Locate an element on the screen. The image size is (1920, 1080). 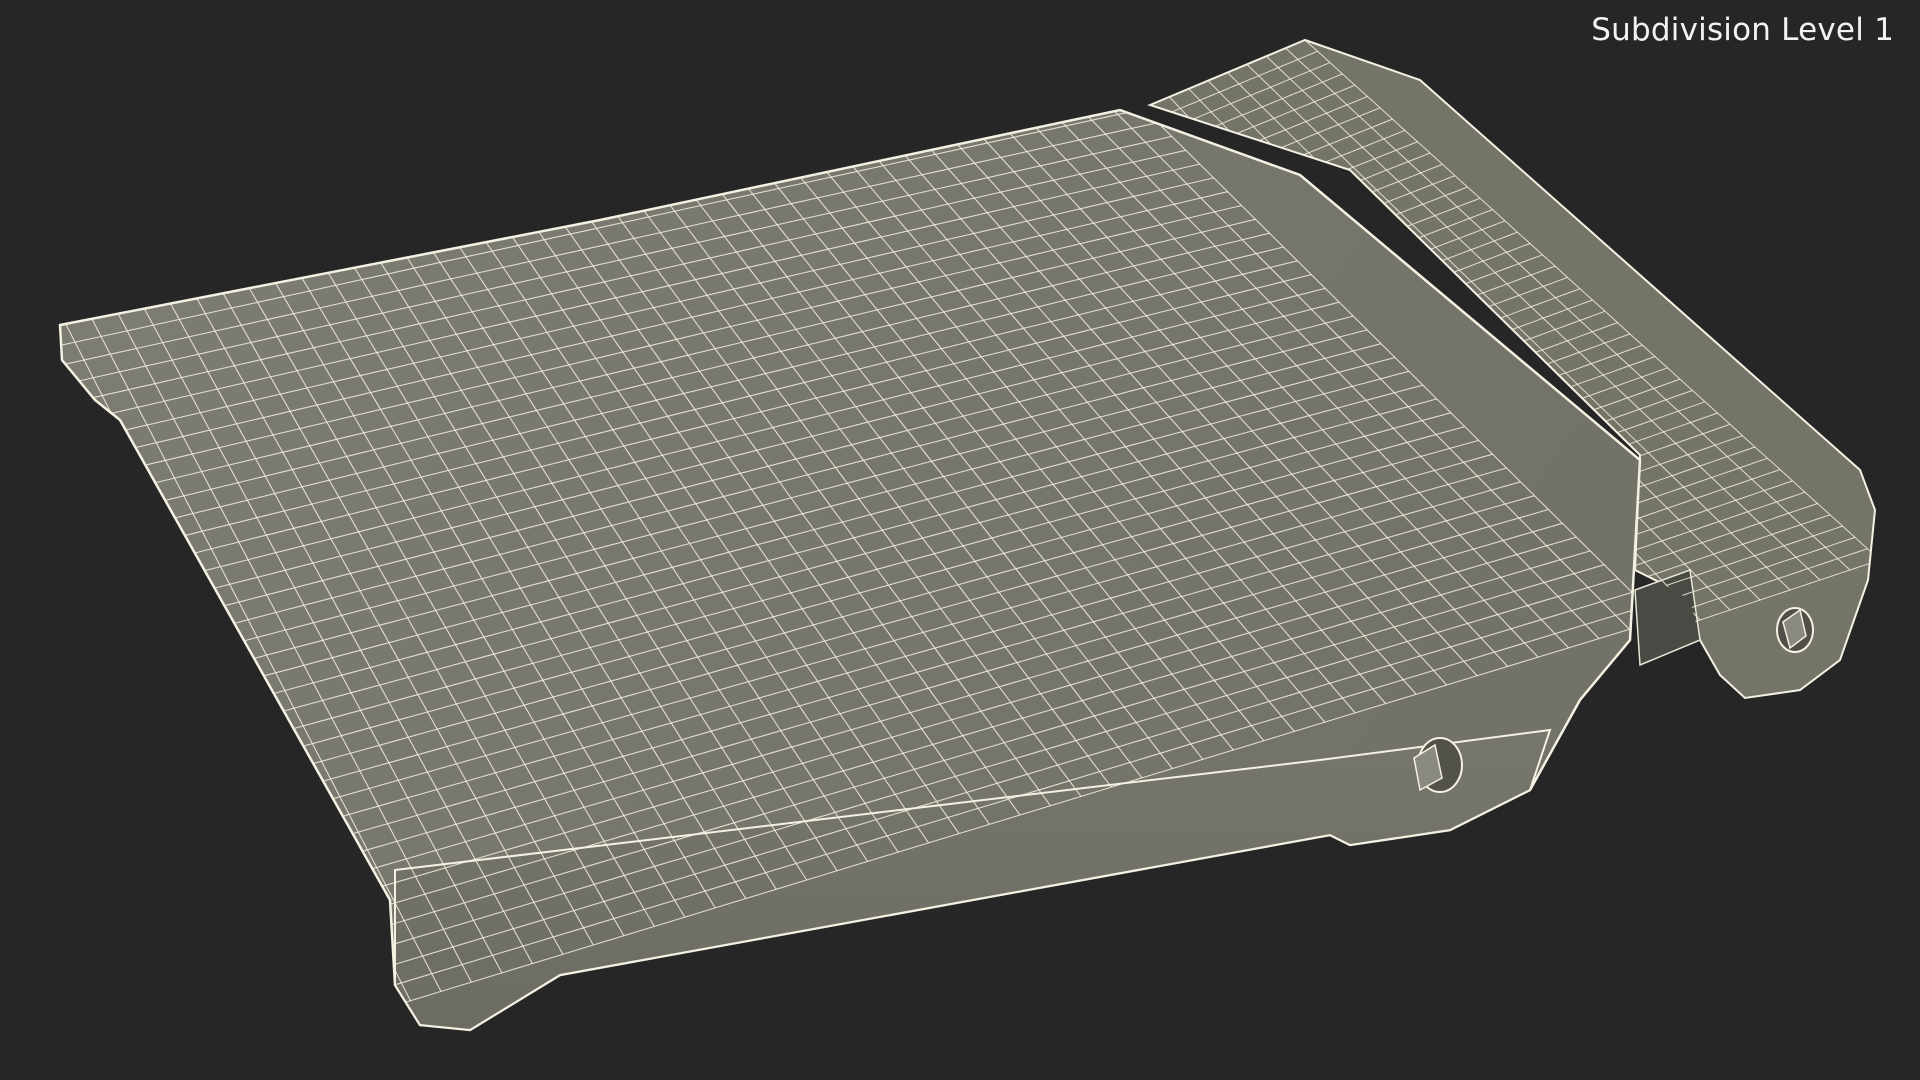
subdivision-level-label: Subdivision Level 1 is located at coordinates (1742, 30).